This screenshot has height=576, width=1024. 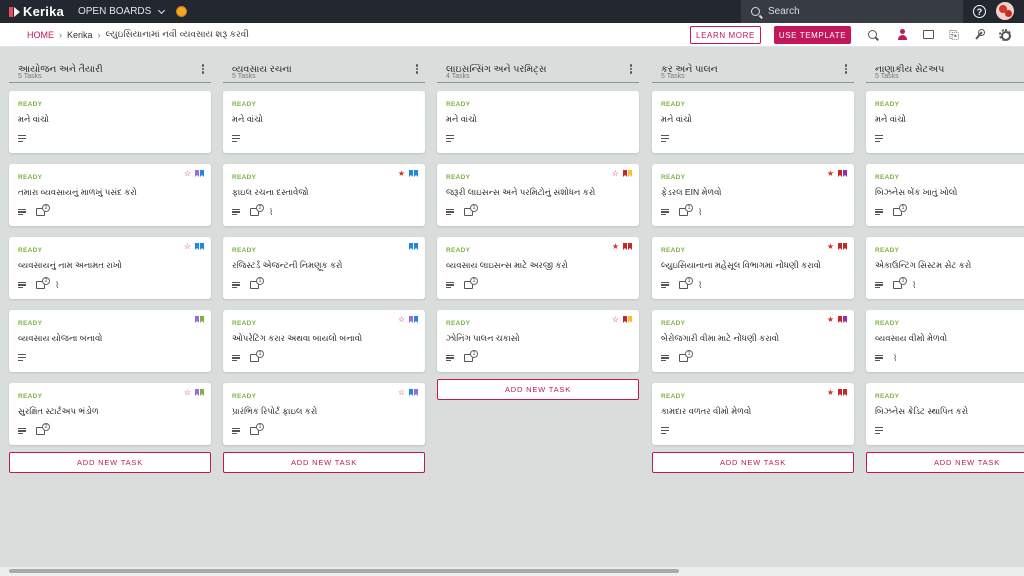 I want to click on task-card: READY પ્રારંભિક રિપોર્ટ ફાઇલ કરો 1 ☆, so click(x=324, y=414).